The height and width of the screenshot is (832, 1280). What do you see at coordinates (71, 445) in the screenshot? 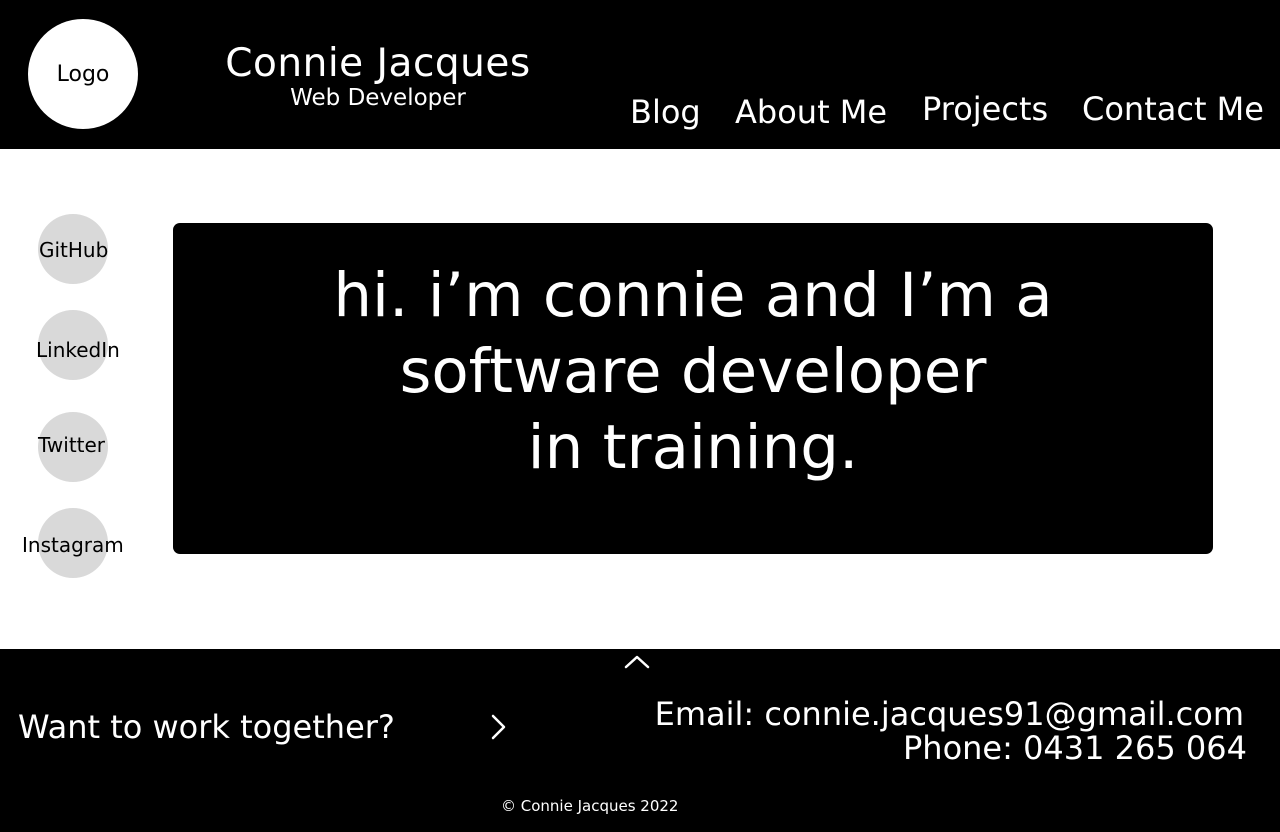
I see `social-twitter-label: Twitter` at bounding box center [71, 445].